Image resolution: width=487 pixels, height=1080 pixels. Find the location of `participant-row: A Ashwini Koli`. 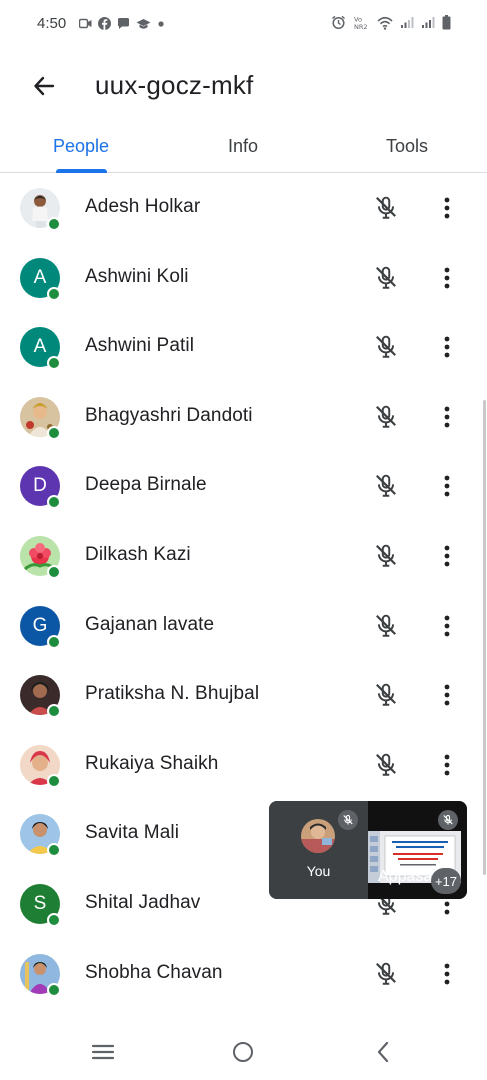

participant-row: A Ashwini Koli is located at coordinates (243, 278).